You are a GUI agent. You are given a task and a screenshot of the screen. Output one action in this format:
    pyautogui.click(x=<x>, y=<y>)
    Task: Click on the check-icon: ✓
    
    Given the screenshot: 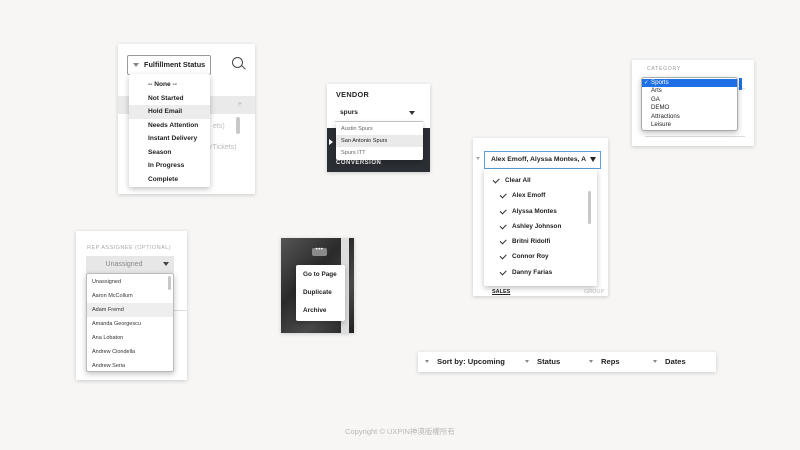 What is the action you would take?
    pyautogui.click(x=646, y=83)
    